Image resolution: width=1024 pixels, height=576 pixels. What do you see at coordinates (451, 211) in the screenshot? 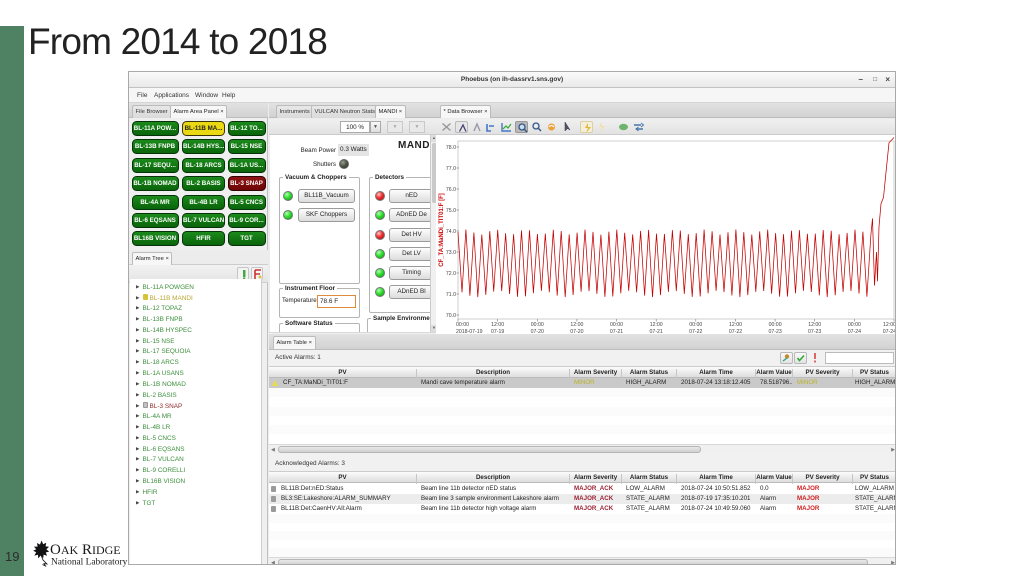
I see `svg-text: 75.0` at bounding box center [451, 211].